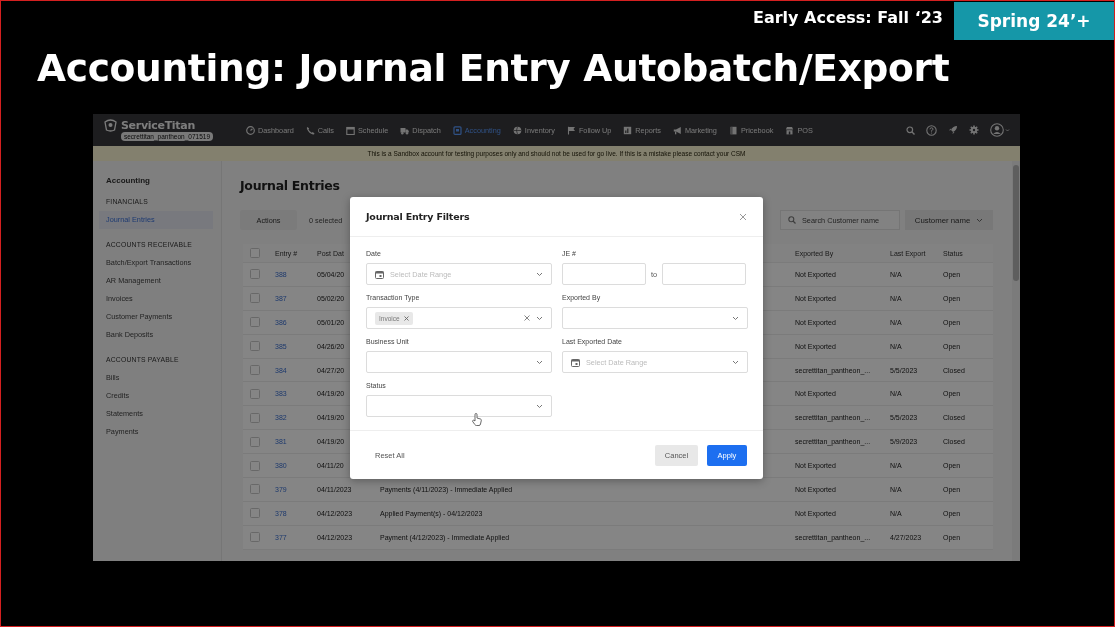 Image resolution: width=1115 pixels, height=627 pixels. I want to click on select-all-checkbox, so click(255, 253).